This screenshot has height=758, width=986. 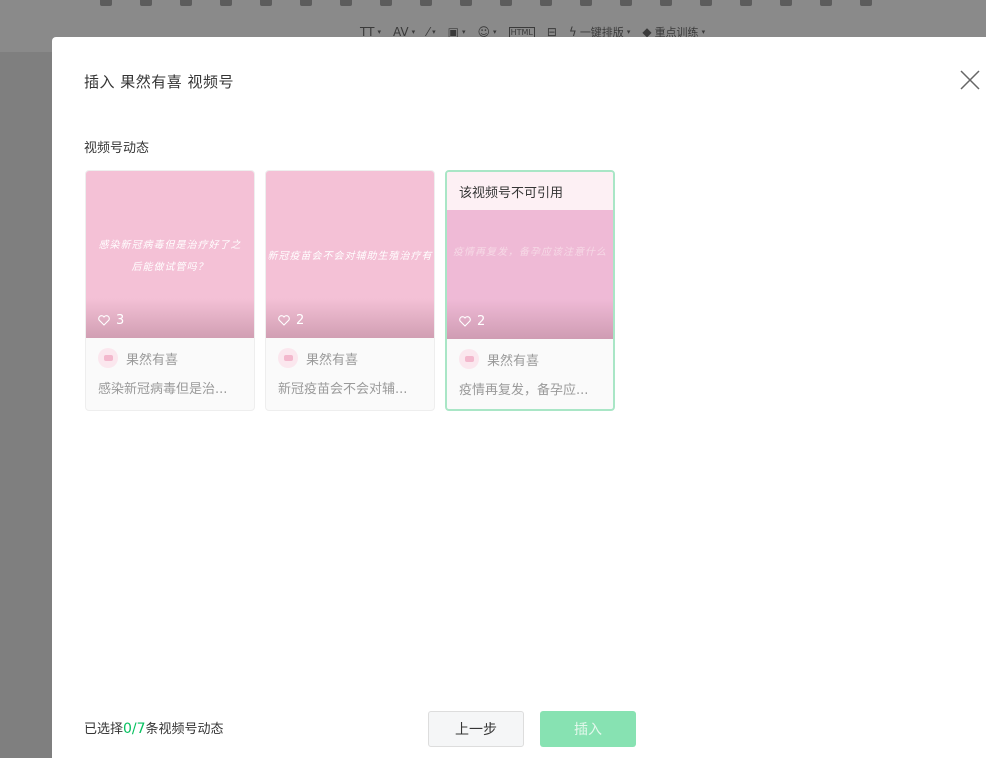 I want to click on like-count: 3, so click(x=111, y=320).